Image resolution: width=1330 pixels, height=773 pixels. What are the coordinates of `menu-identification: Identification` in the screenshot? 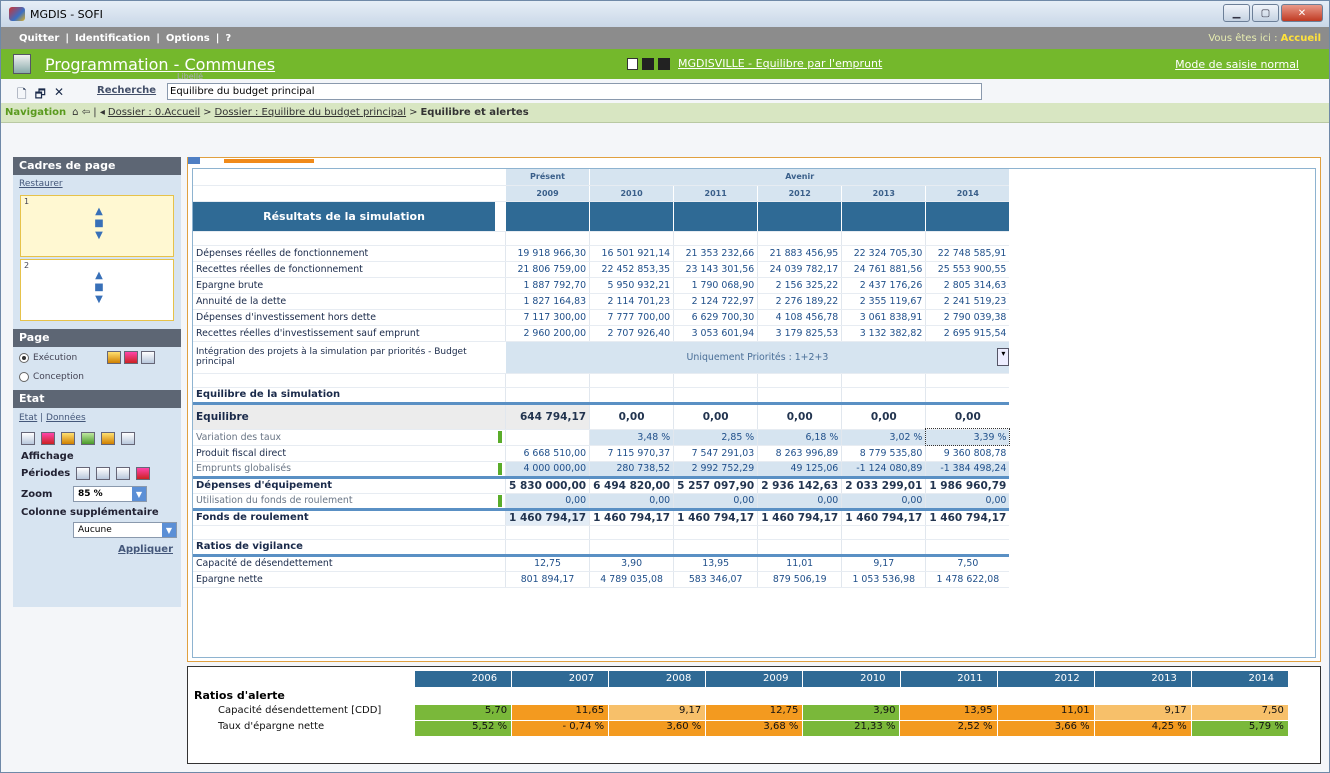 It's located at (112, 38).